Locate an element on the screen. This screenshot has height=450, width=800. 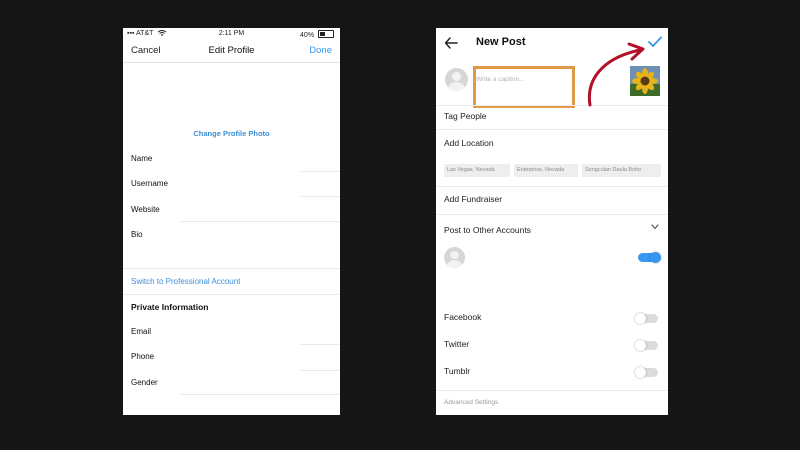
bio-field-label: Bio is located at coordinates (137, 234).